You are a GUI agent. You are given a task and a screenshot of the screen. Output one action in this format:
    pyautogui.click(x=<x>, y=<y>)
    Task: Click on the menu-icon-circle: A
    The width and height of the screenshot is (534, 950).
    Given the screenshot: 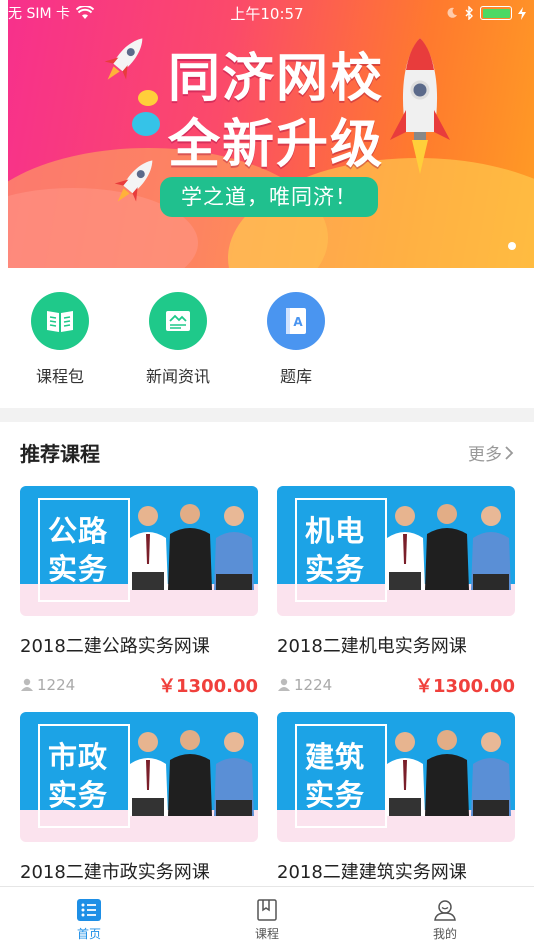 What is the action you would take?
    pyautogui.click(x=296, y=321)
    